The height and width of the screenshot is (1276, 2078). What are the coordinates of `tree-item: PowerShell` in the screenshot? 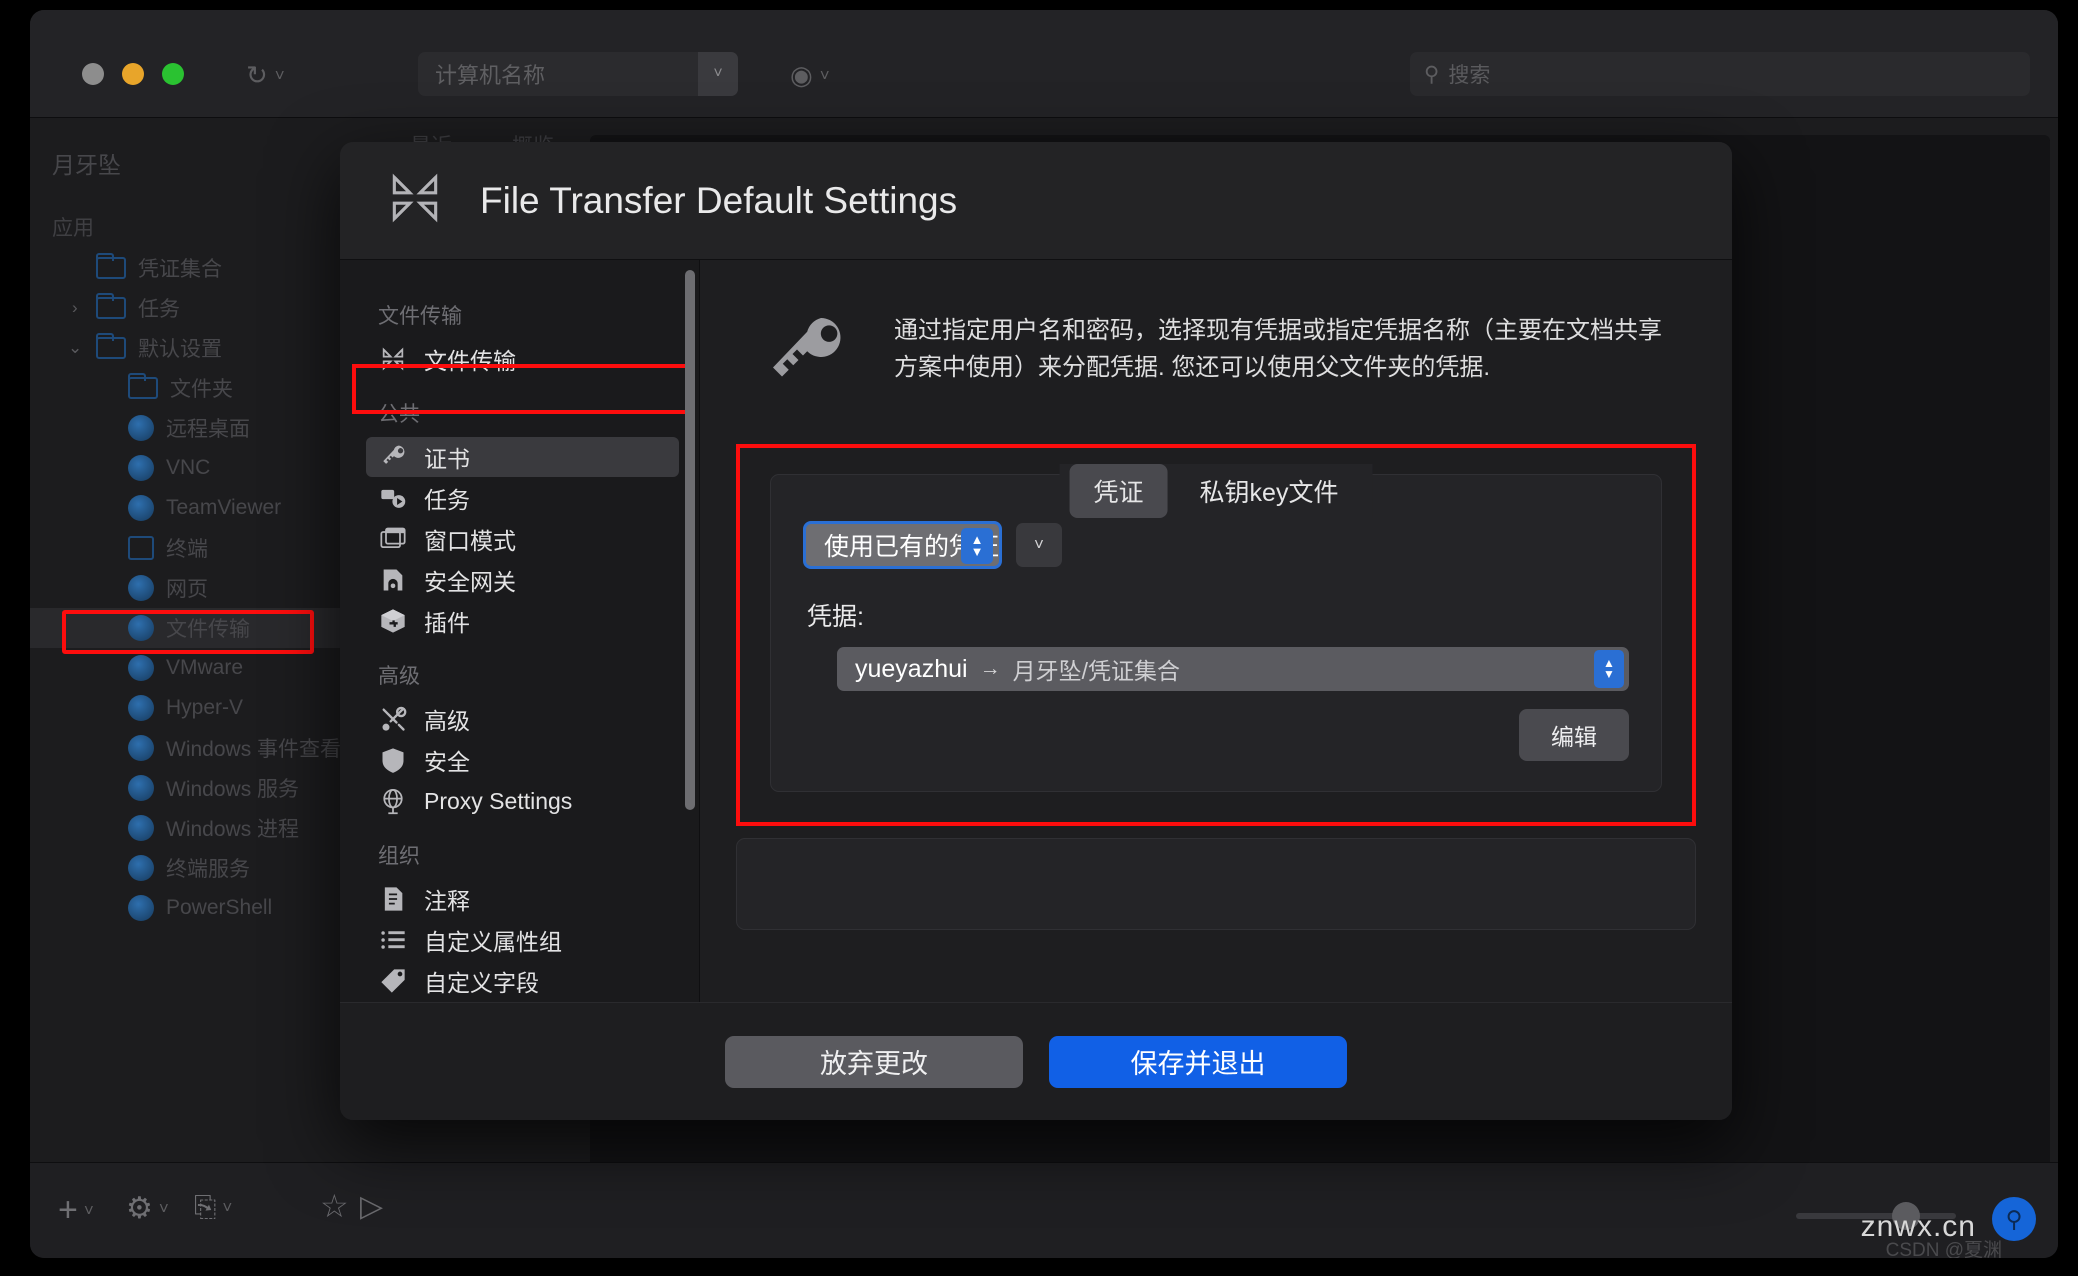 It's located at (205, 908).